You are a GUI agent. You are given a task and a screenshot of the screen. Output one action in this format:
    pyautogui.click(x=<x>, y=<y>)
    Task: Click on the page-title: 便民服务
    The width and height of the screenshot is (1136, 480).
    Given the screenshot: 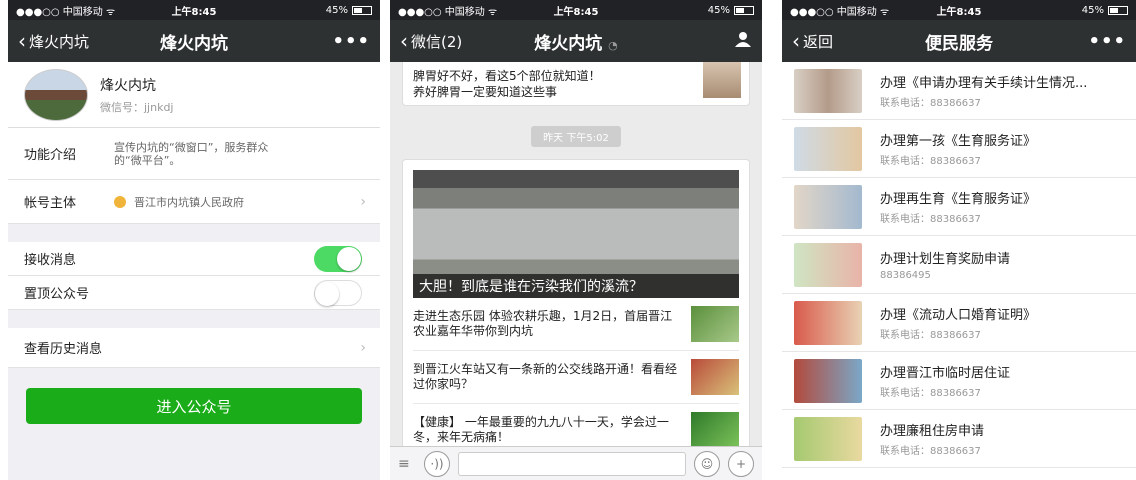 What is the action you would take?
    pyautogui.click(x=959, y=43)
    